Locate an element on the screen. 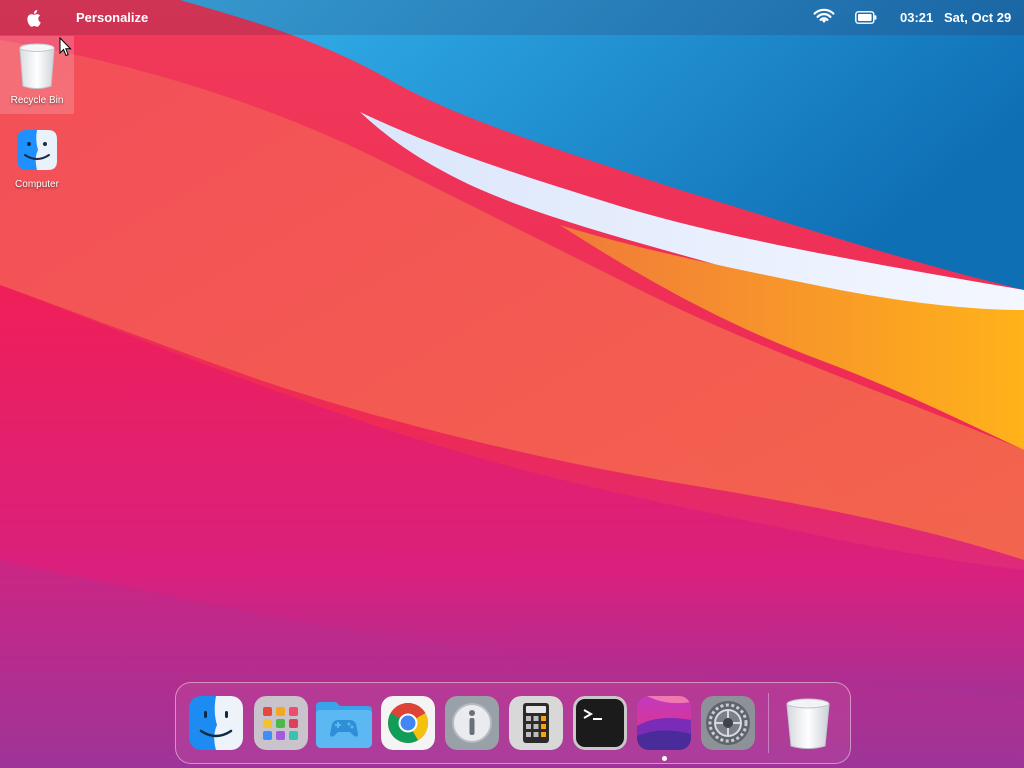 The image size is (1024, 768). running-indicator is located at coordinates (664, 758).